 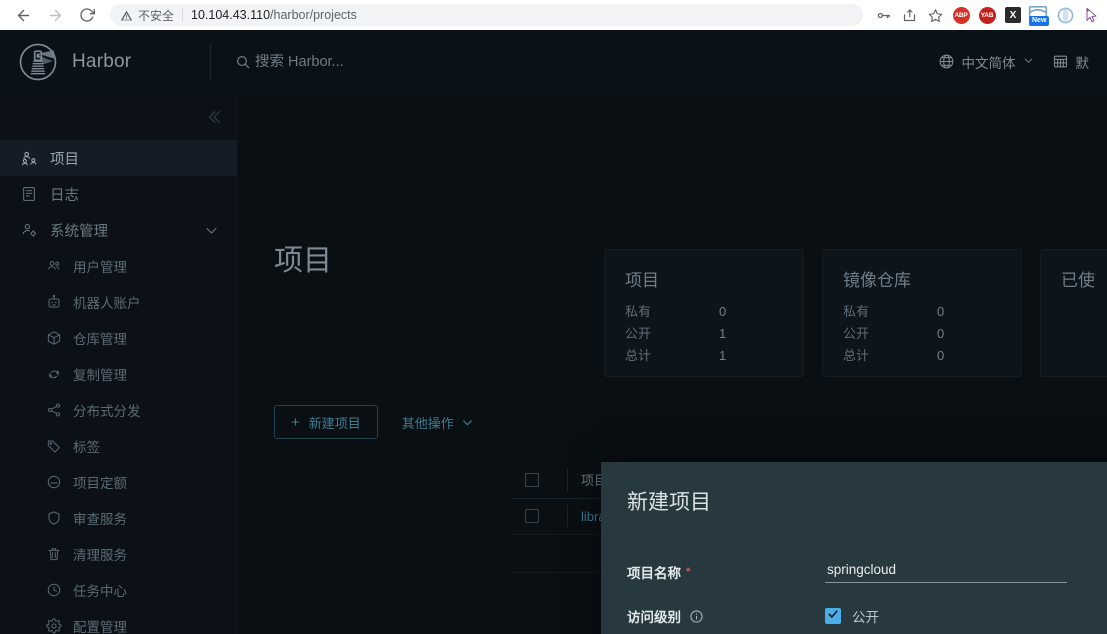 I want to click on sidebar-item-robot-accounts: 机器人账户, so click(x=118, y=302).